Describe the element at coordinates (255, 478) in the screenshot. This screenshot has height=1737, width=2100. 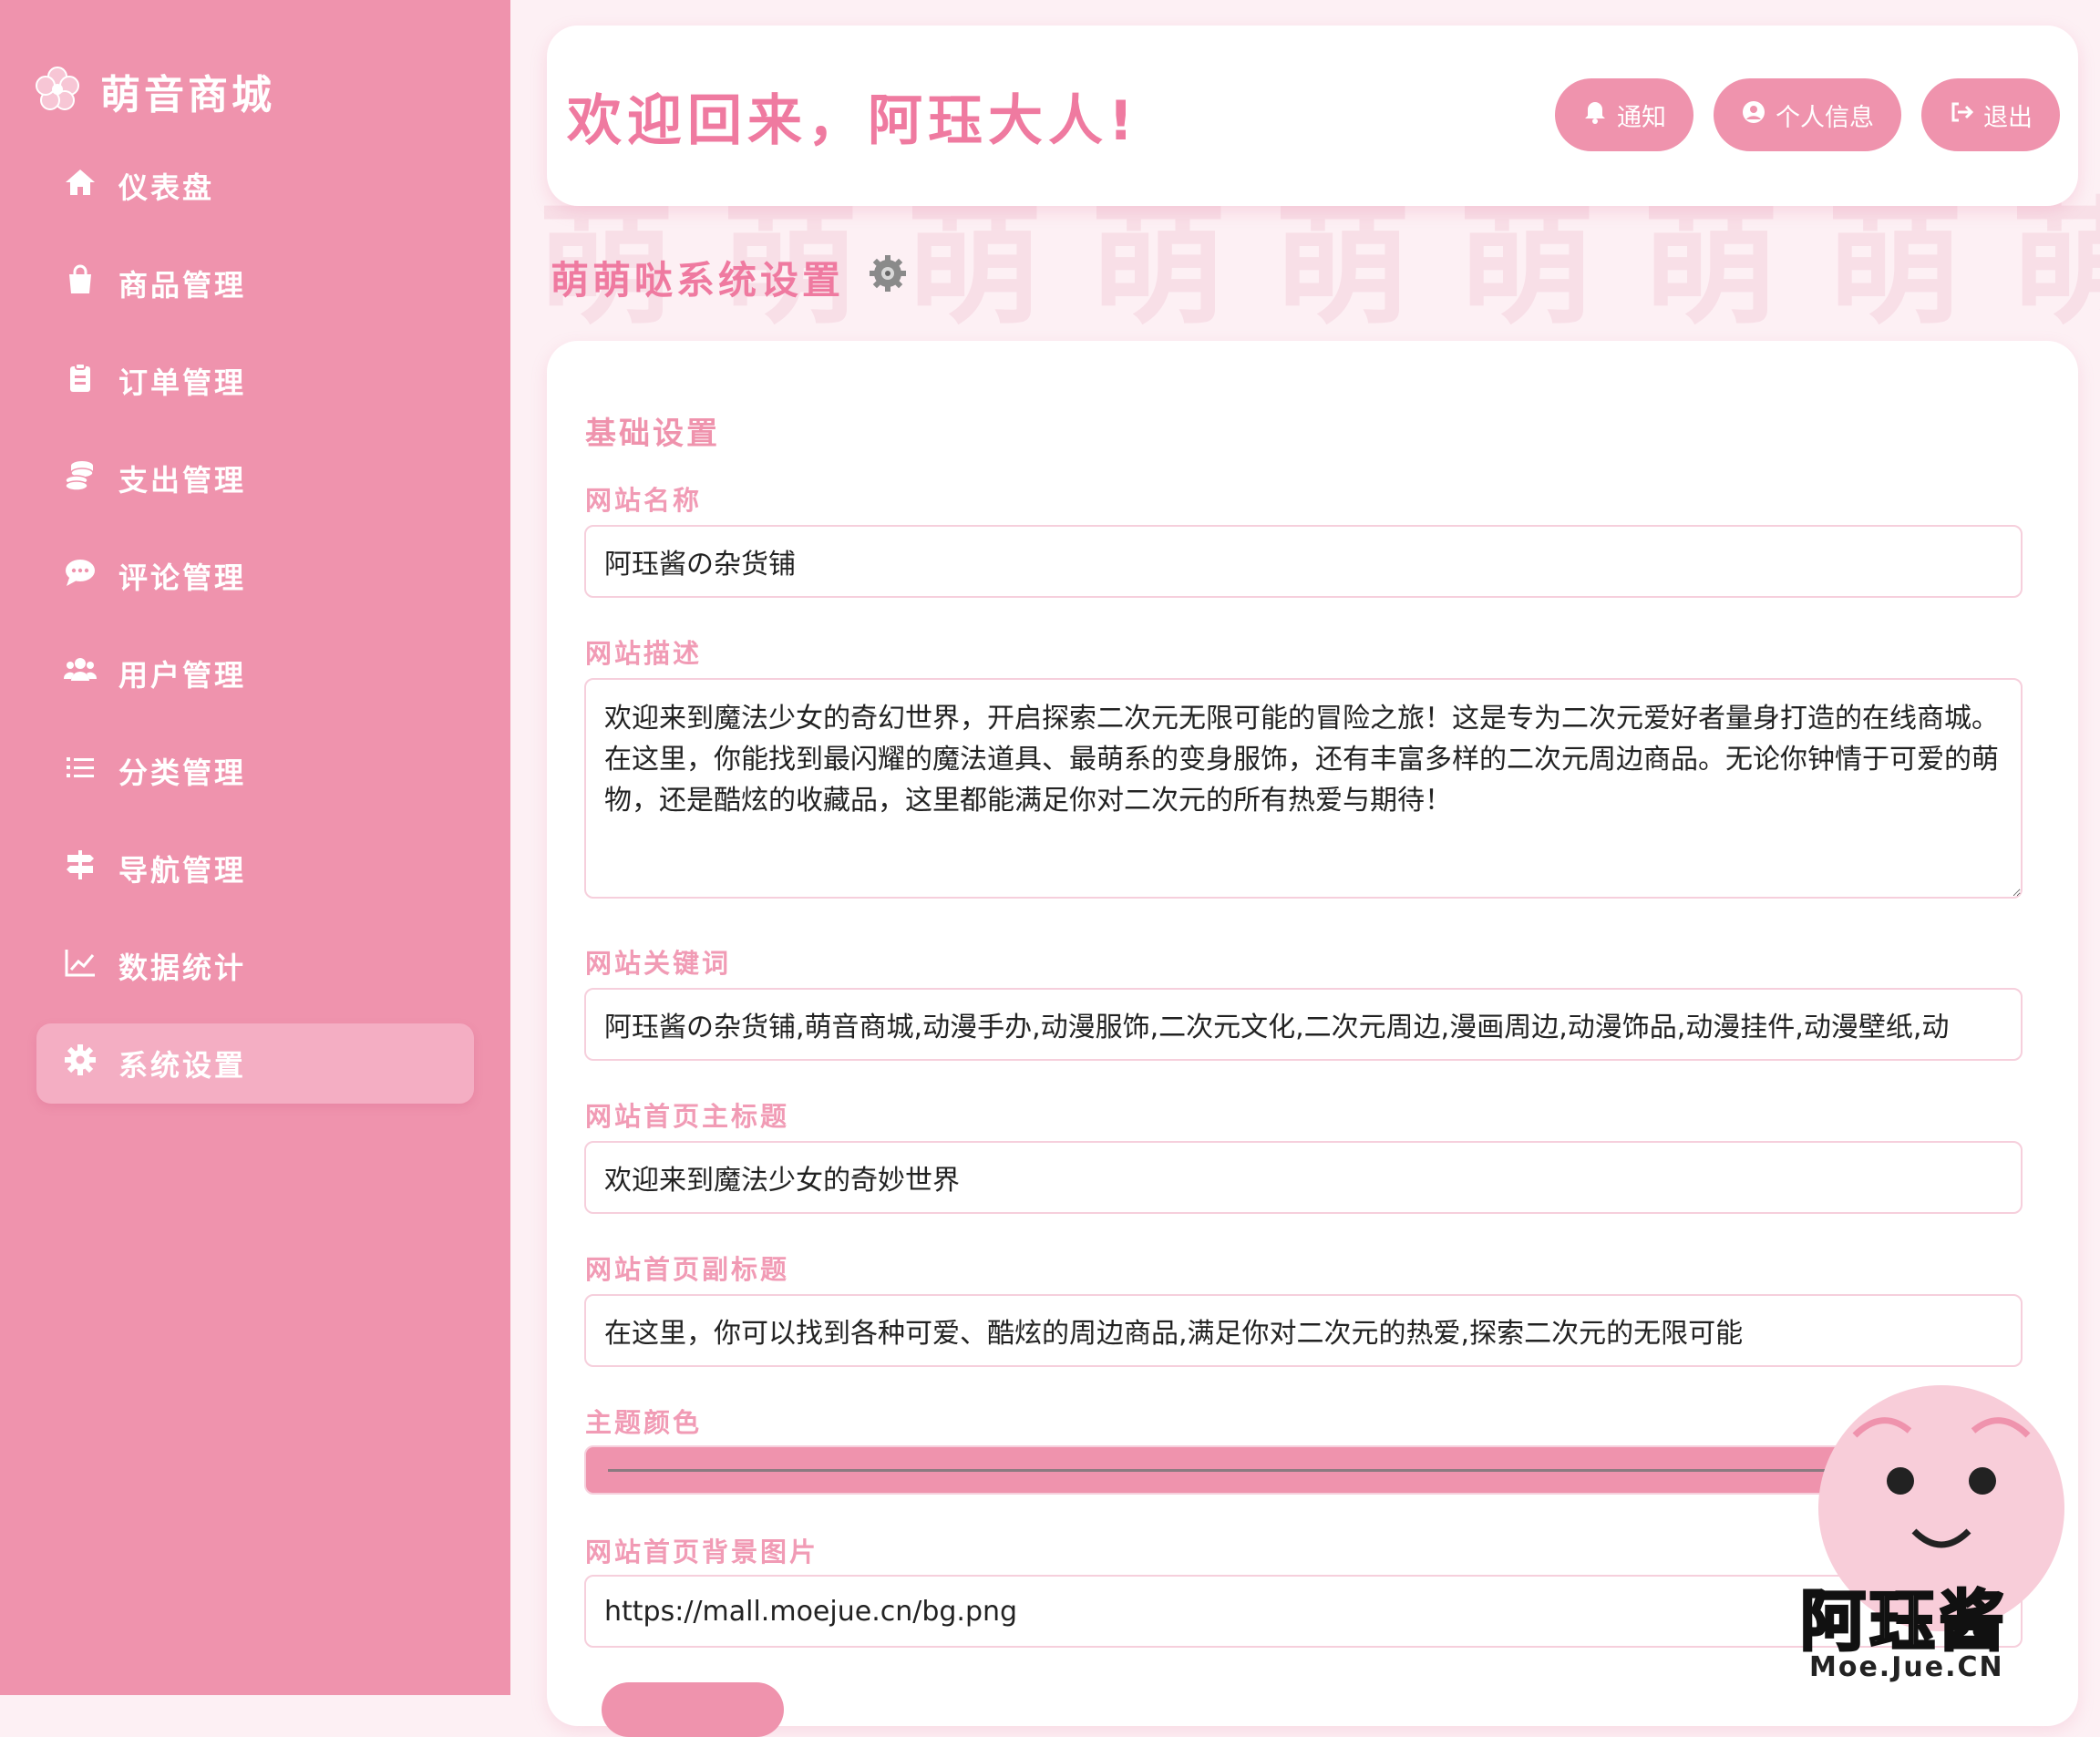
I see `sidebar-item-expenses: 支出管理` at that location.